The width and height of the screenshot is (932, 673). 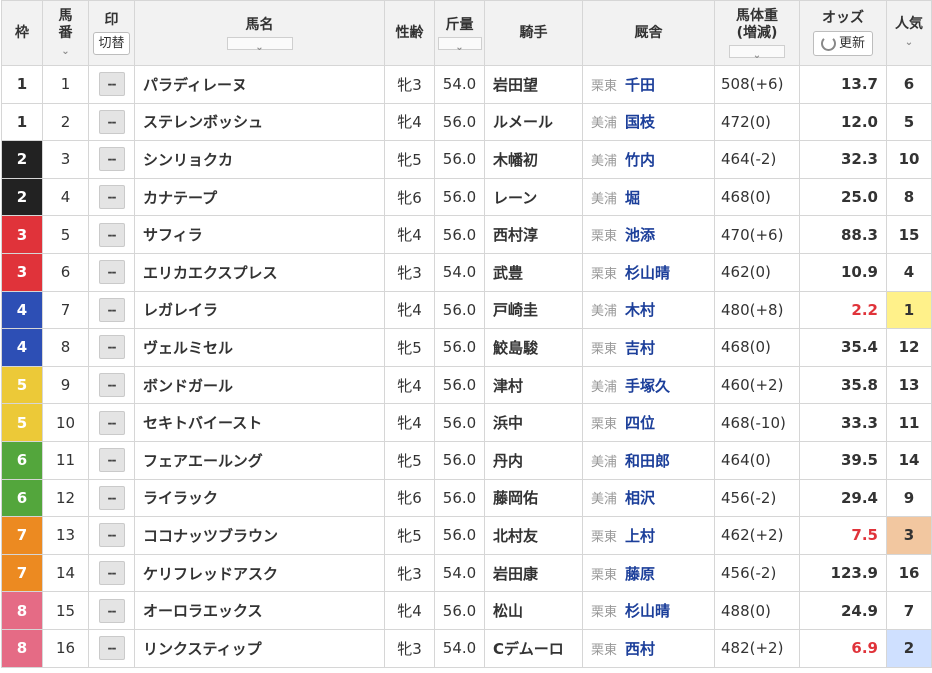 What do you see at coordinates (259, 33) in the screenshot?
I see `header-horse-name: 馬名 ⌄` at bounding box center [259, 33].